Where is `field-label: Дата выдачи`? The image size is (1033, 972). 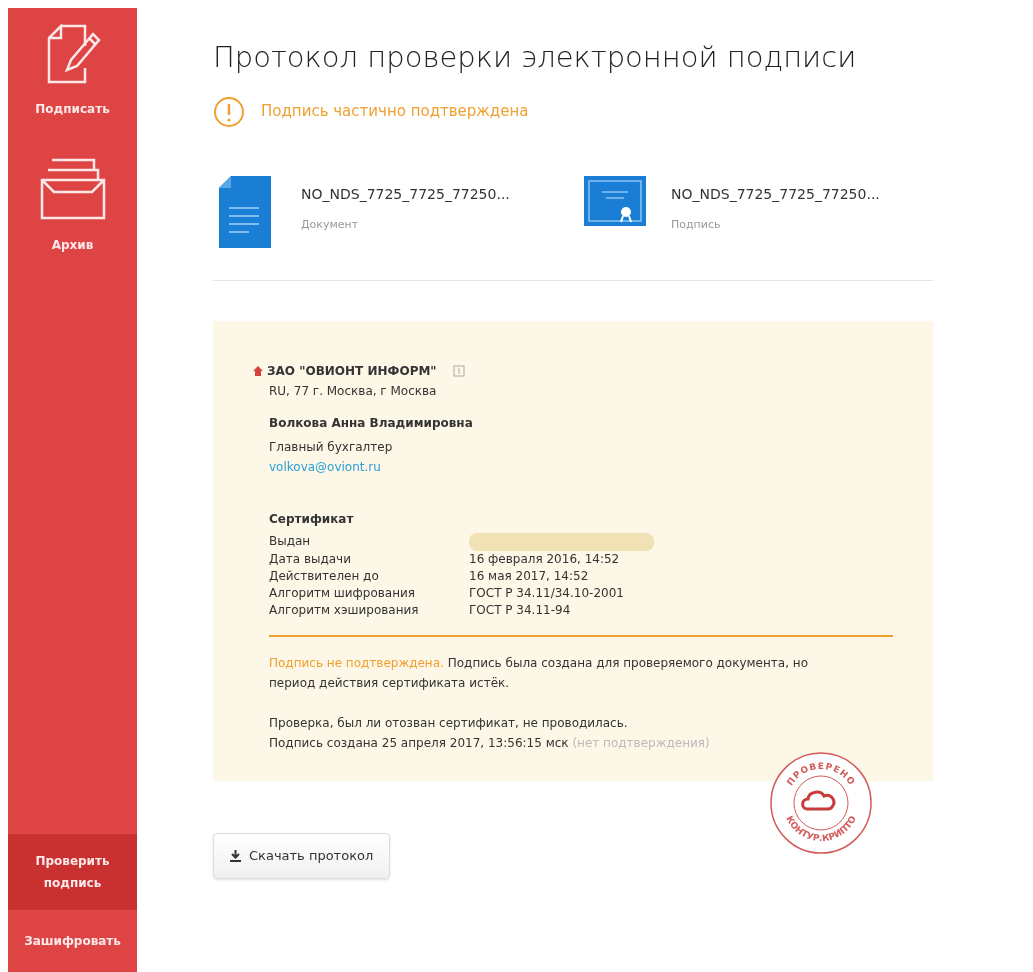 field-label: Дата выдачи is located at coordinates (310, 559).